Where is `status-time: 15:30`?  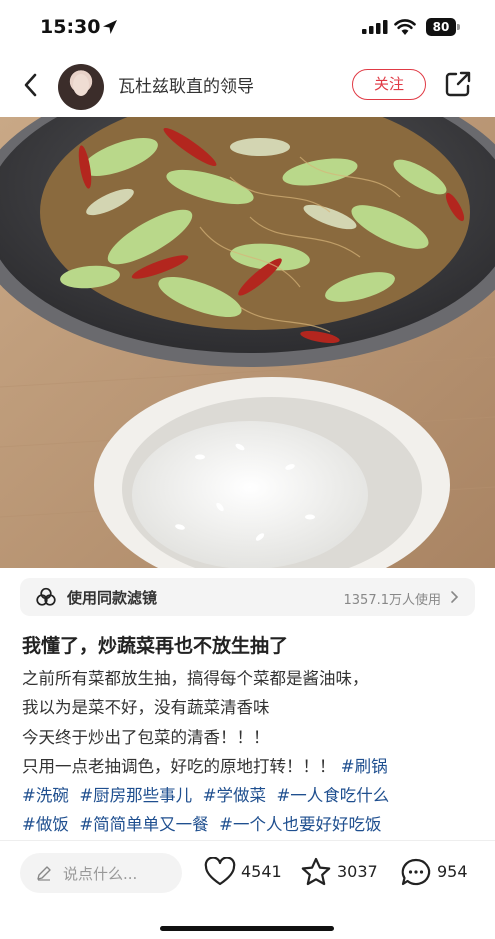
status-time: 15:30 is located at coordinates (70, 27).